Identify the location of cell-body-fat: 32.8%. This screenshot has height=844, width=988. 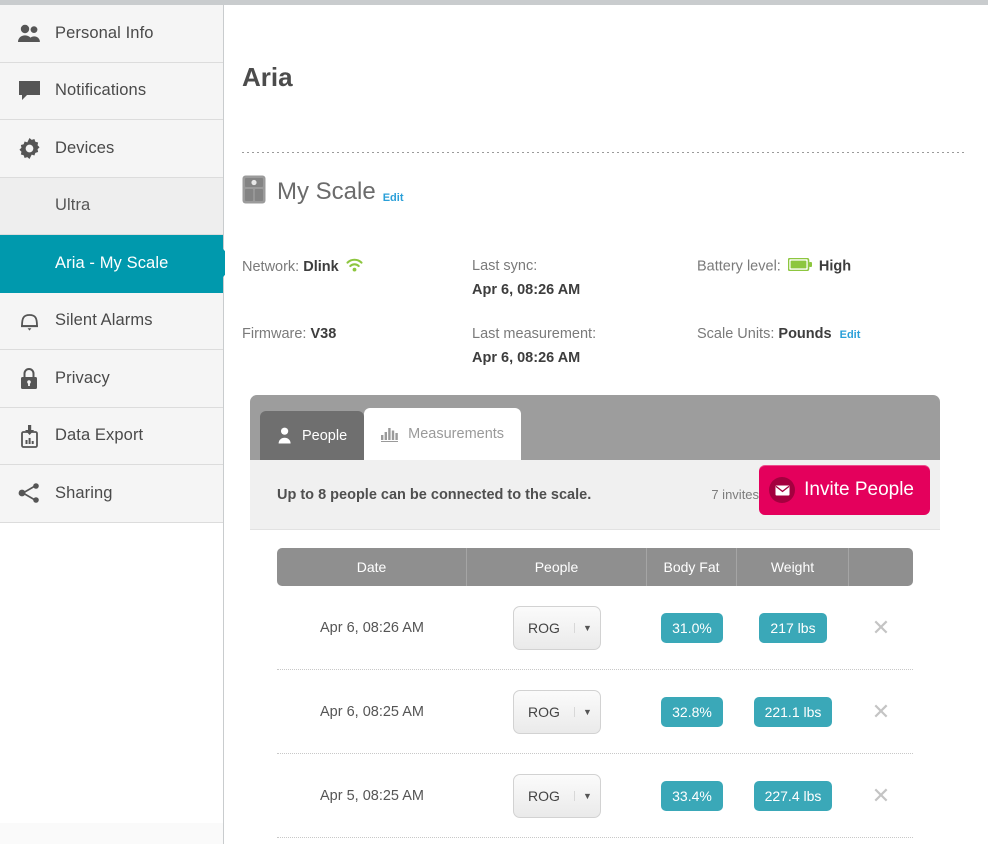
(692, 712).